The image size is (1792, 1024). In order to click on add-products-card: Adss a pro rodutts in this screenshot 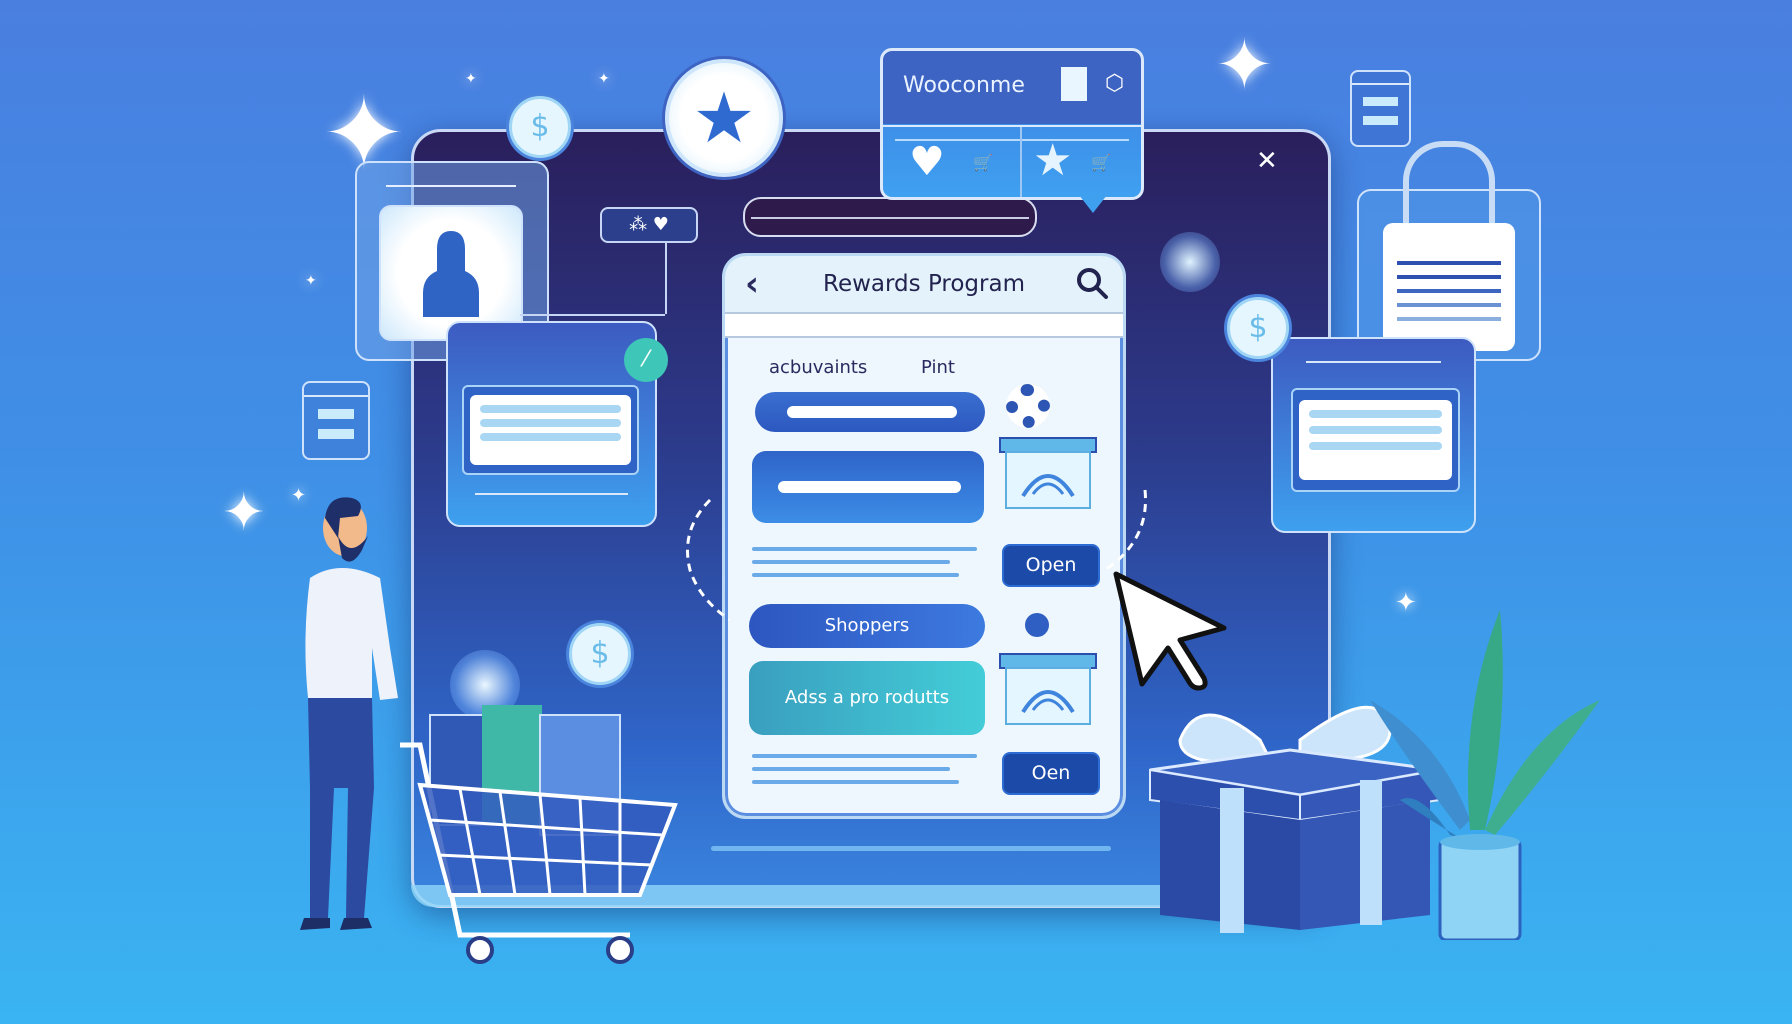, I will do `click(867, 698)`.